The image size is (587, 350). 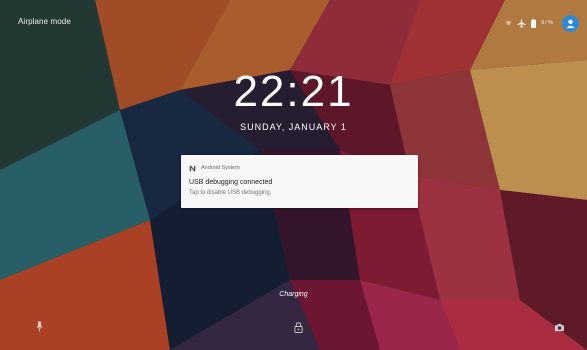 I want to click on battery-icon, so click(x=533, y=23).